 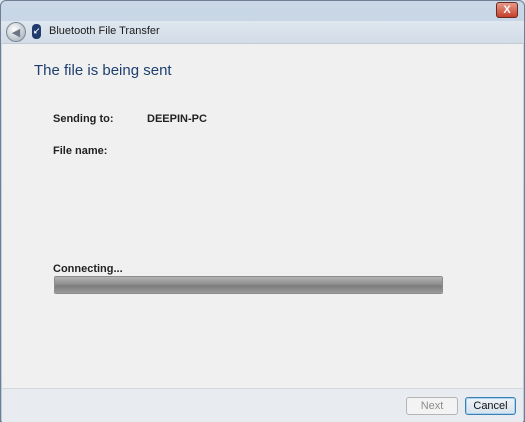 What do you see at coordinates (103, 70) in the screenshot?
I see `page-heading: The file is being sent` at bounding box center [103, 70].